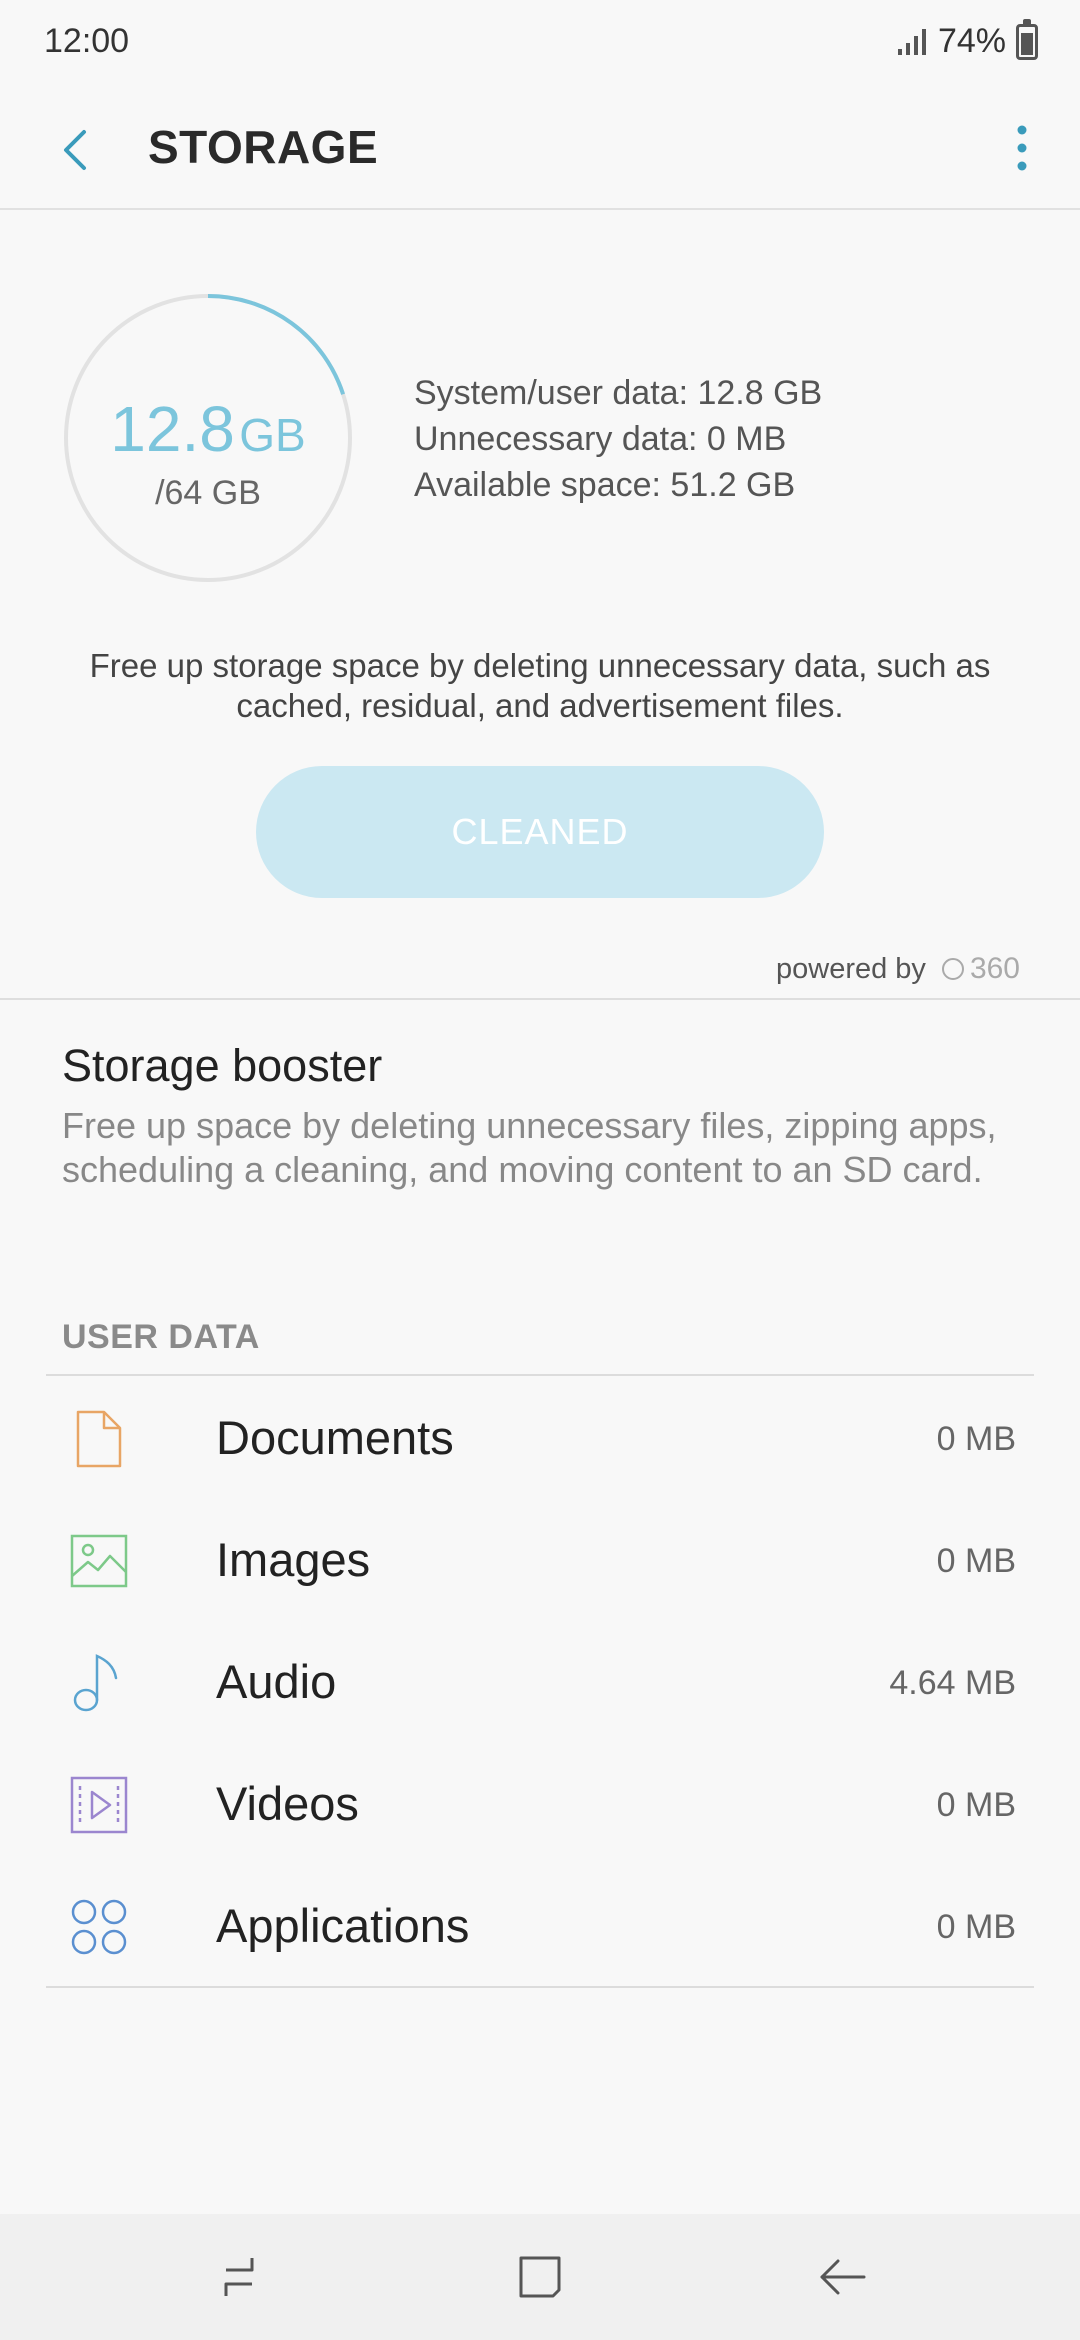  Describe the element at coordinates (208, 493) in the screenshot. I see `total-storage: /64 GB` at that location.